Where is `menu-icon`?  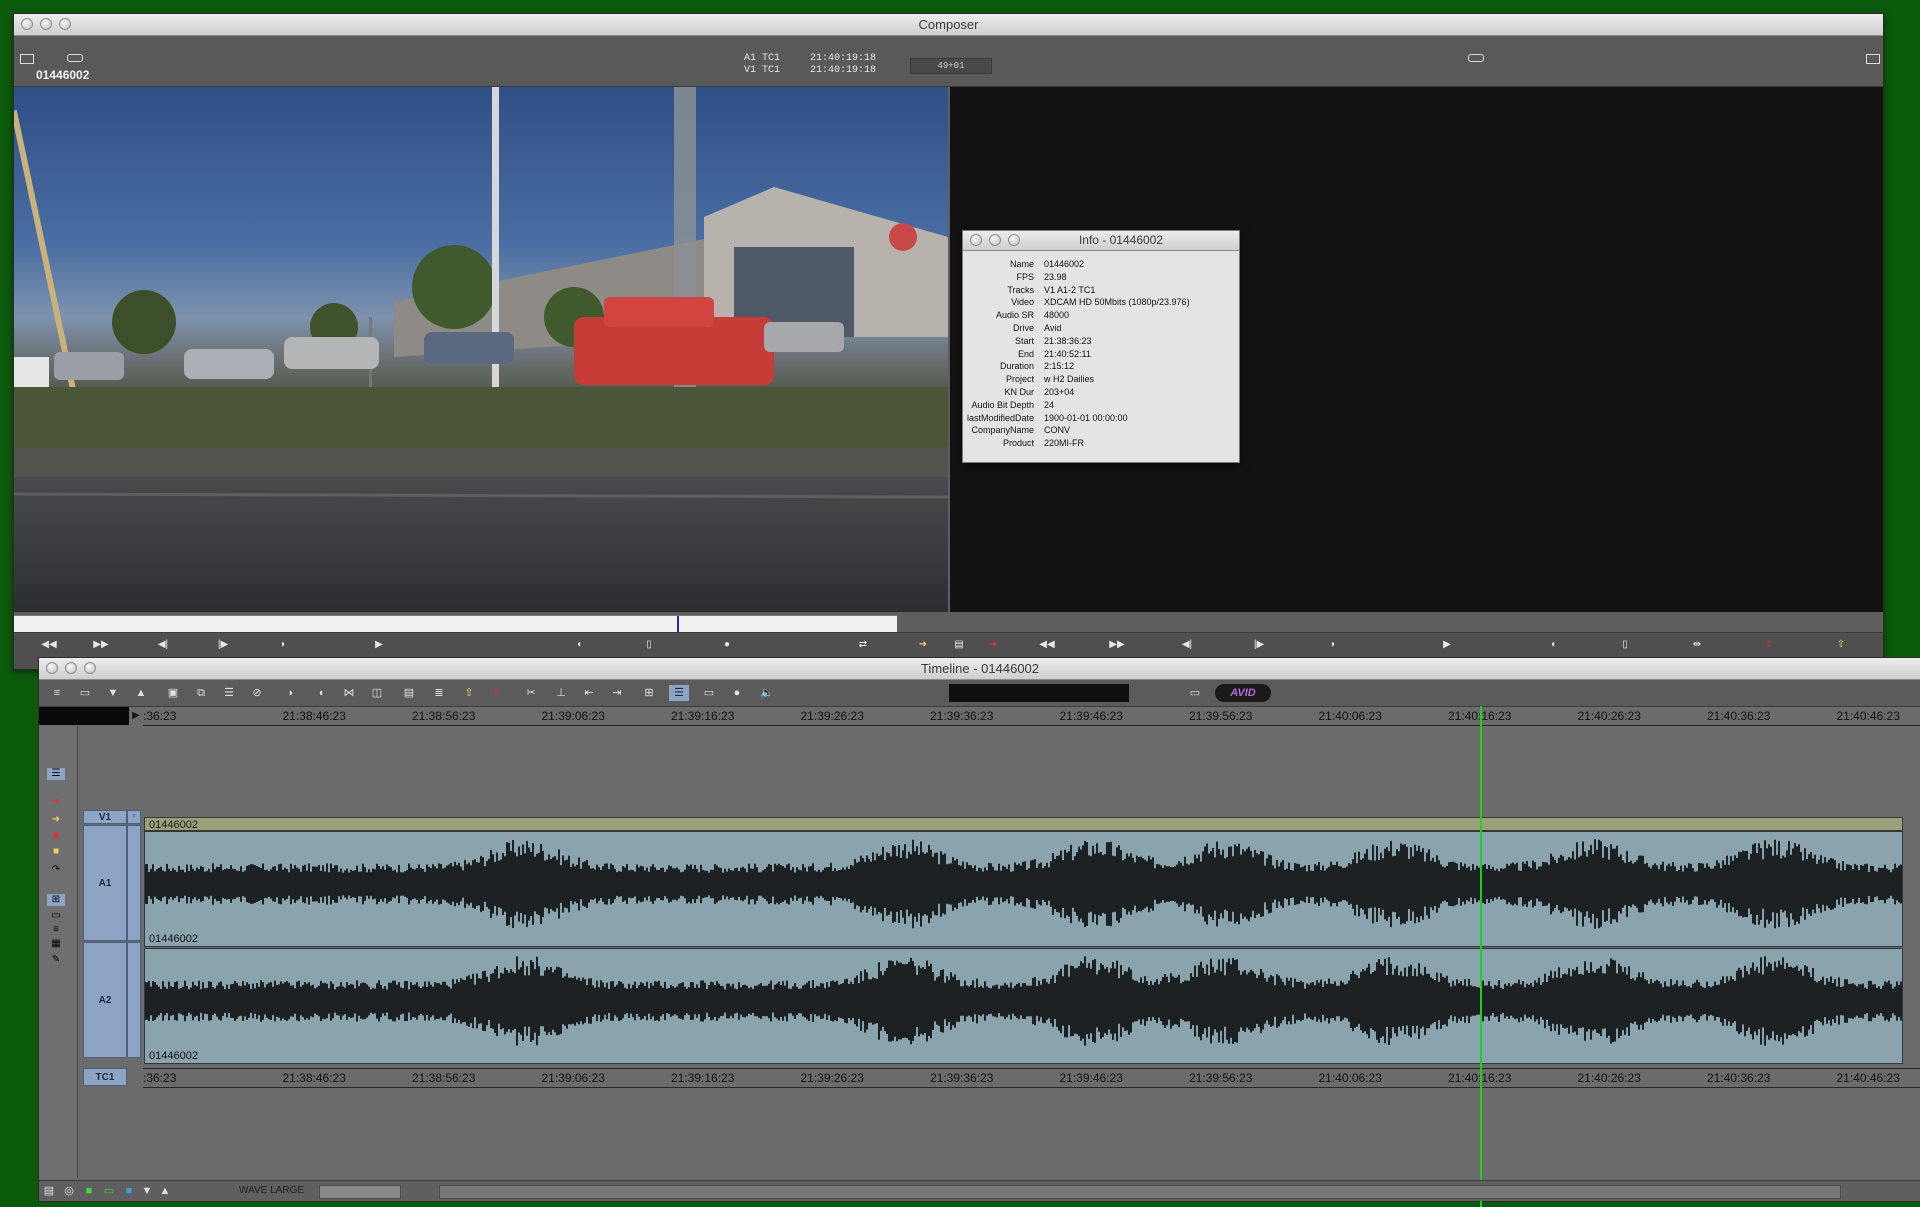 menu-icon is located at coordinates (27, 59).